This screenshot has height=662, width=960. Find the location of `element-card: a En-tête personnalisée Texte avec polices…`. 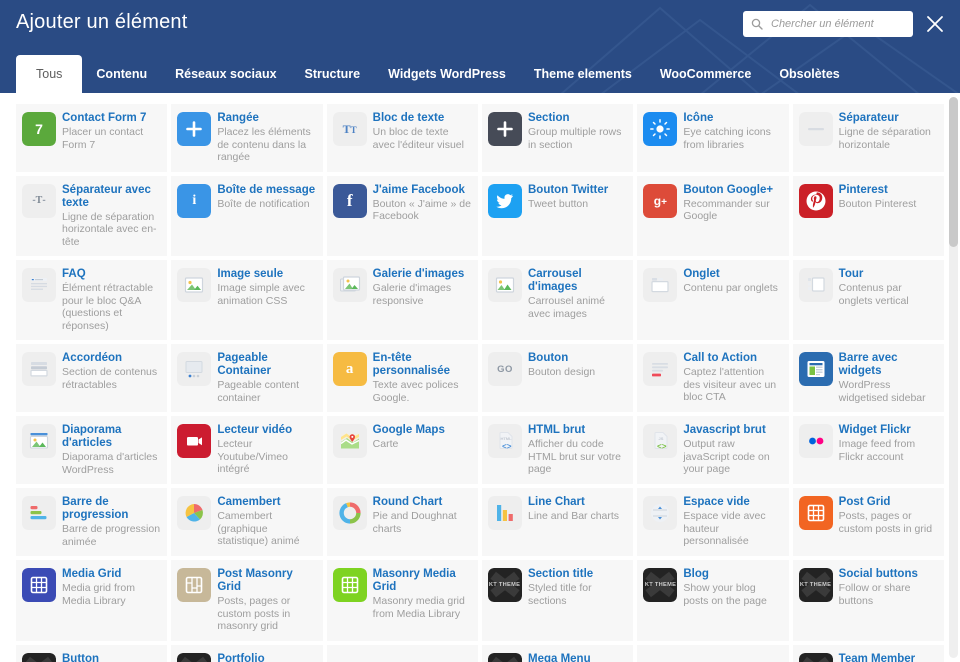

element-card: a En-tête personnalisée Texte avec polices… is located at coordinates (402, 378).